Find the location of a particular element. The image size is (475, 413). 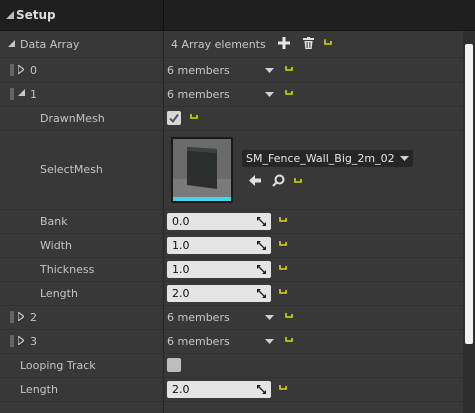

header-divider is located at coordinates (163, 15).